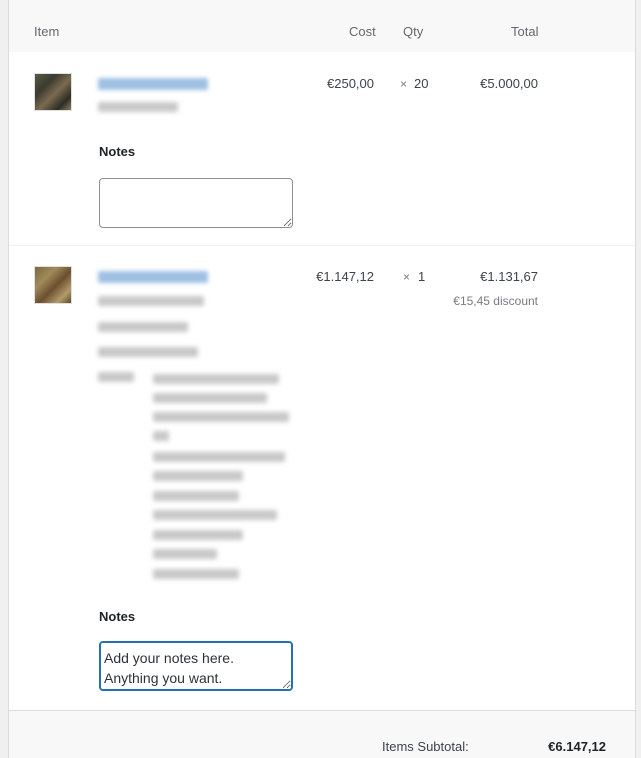 Image resolution: width=641 pixels, height=758 pixels. Describe the element at coordinates (425, 746) in the screenshot. I see `items-subtotal-label: Items Subtotal:` at that location.